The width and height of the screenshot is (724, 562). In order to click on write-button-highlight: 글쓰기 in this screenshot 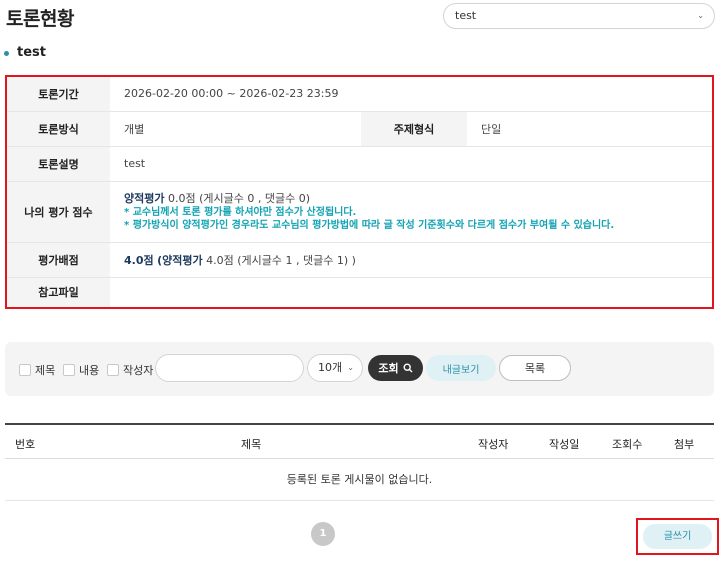, I will do `click(677, 536)`.